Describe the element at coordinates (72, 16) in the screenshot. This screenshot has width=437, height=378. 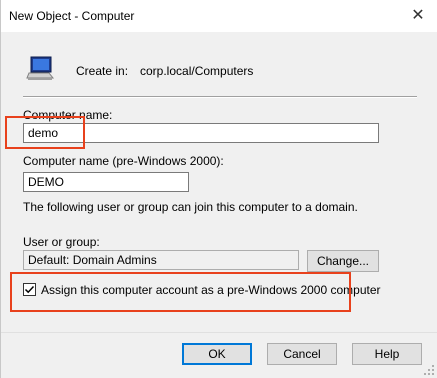
I see `window-title: New Object - Computer` at that location.